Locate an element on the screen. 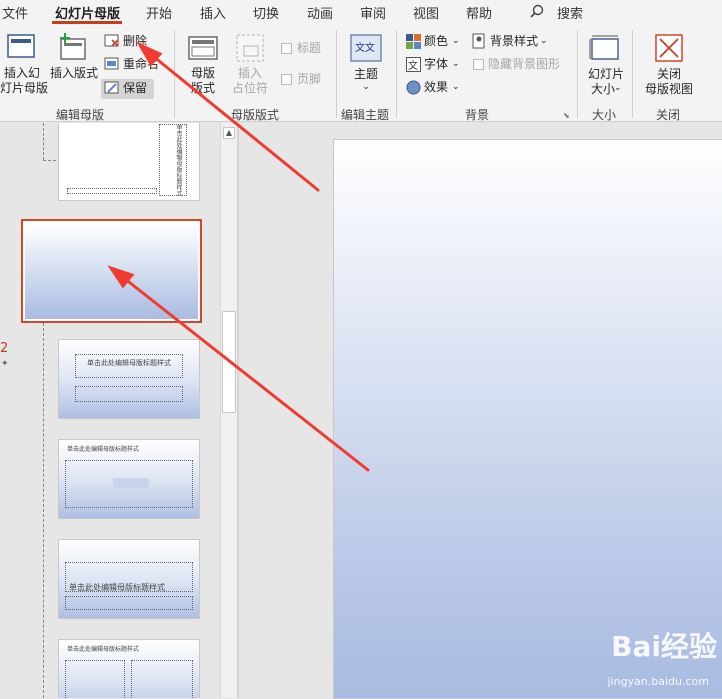  watermark-brand: Bai经验 is located at coordinates (664, 646).